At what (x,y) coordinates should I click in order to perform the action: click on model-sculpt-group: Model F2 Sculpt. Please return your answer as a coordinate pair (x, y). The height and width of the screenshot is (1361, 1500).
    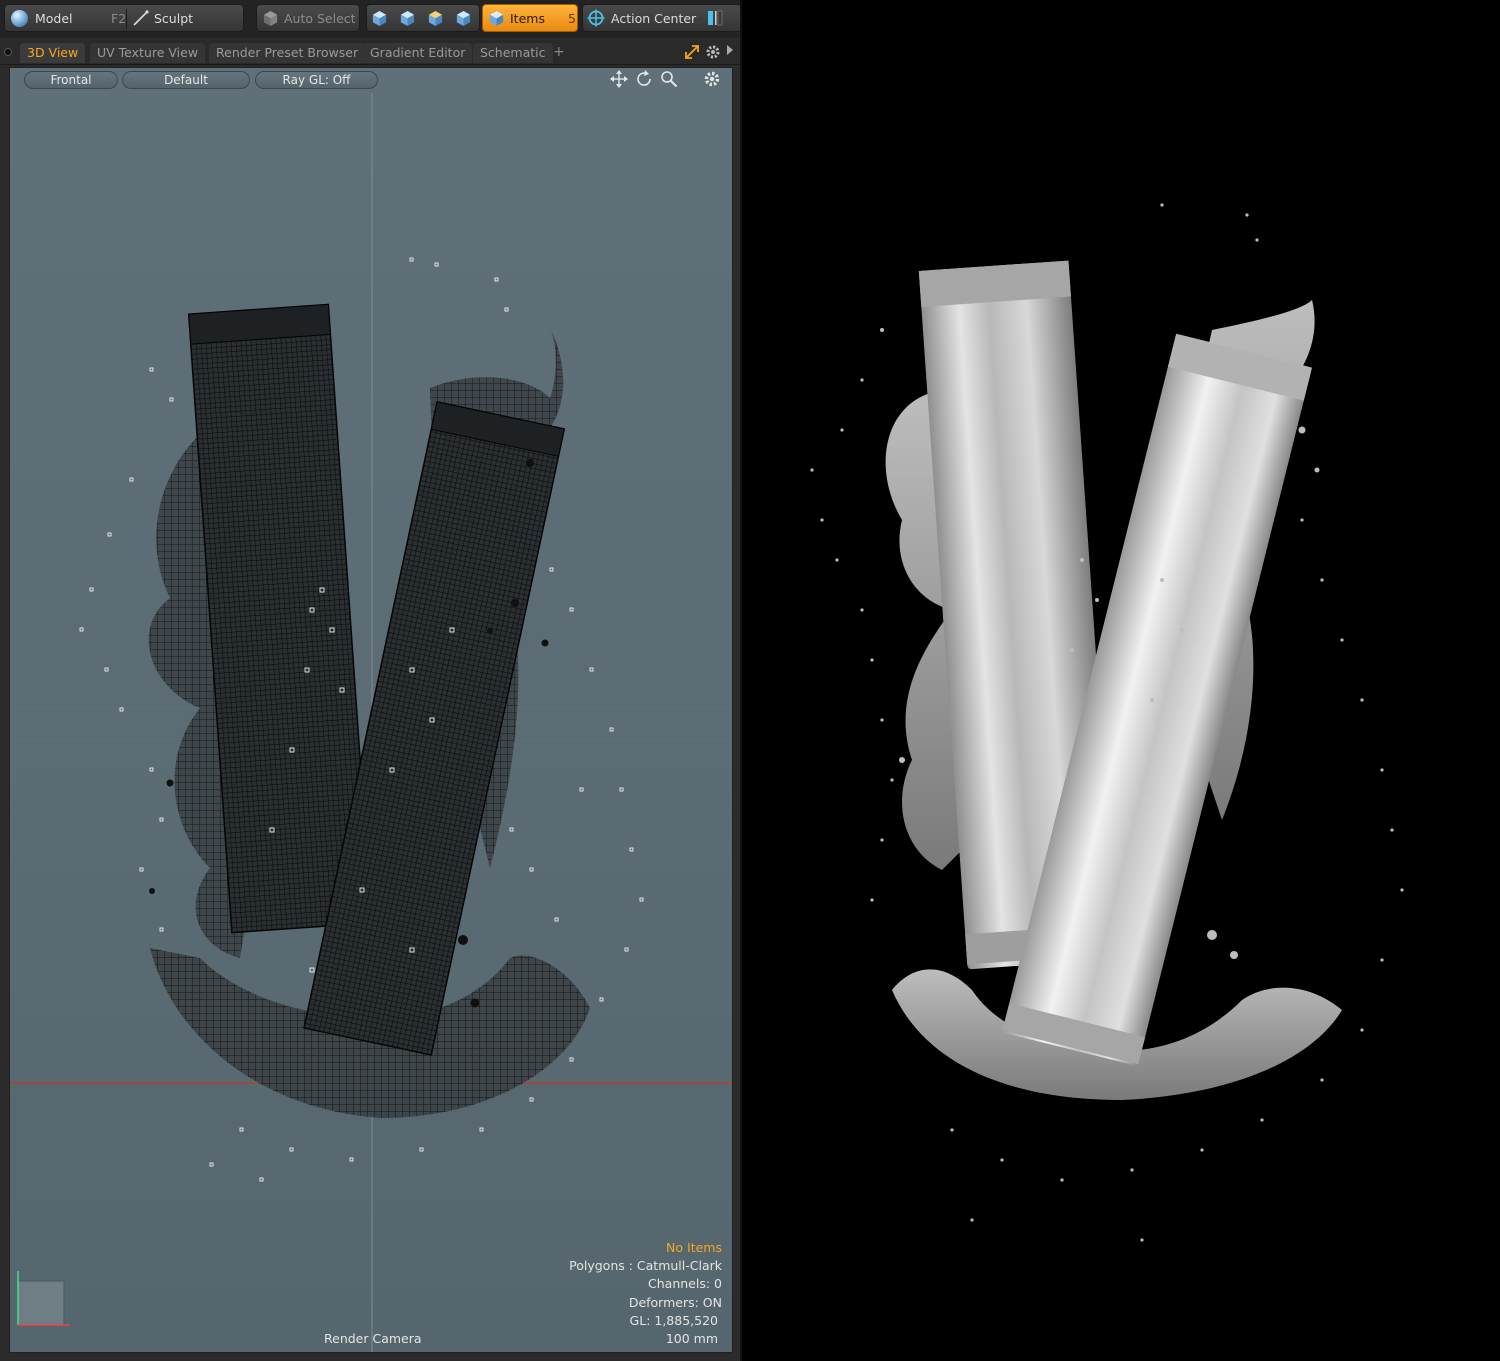
    Looking at the image, I should click on (124, 18).